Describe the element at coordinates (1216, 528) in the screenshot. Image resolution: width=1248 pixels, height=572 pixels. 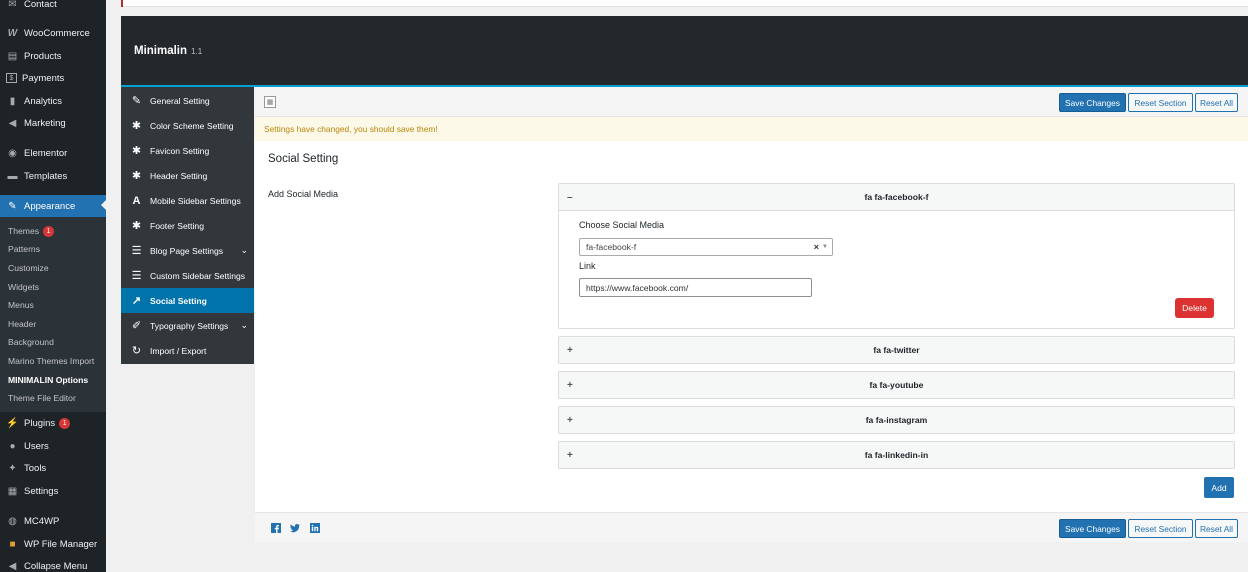
I see `reset-all-button-bottom: Reset All` at that location.